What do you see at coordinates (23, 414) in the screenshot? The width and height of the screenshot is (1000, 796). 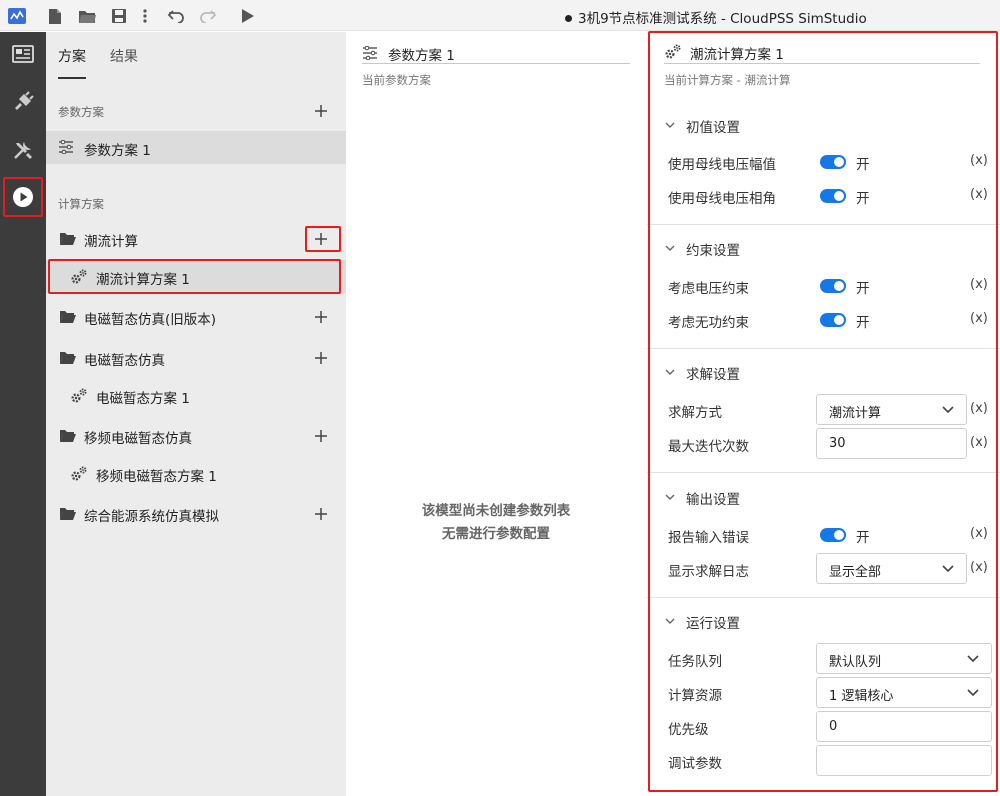 I see `activity-bar` at bounding box center [23, 414].